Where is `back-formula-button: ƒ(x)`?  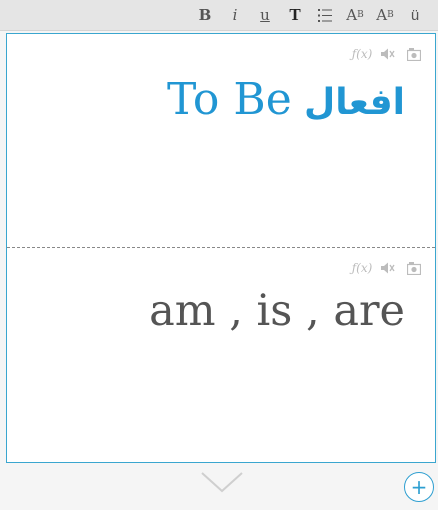
back-formula-button: ƒ(x) is located at coordinates (362, 268).